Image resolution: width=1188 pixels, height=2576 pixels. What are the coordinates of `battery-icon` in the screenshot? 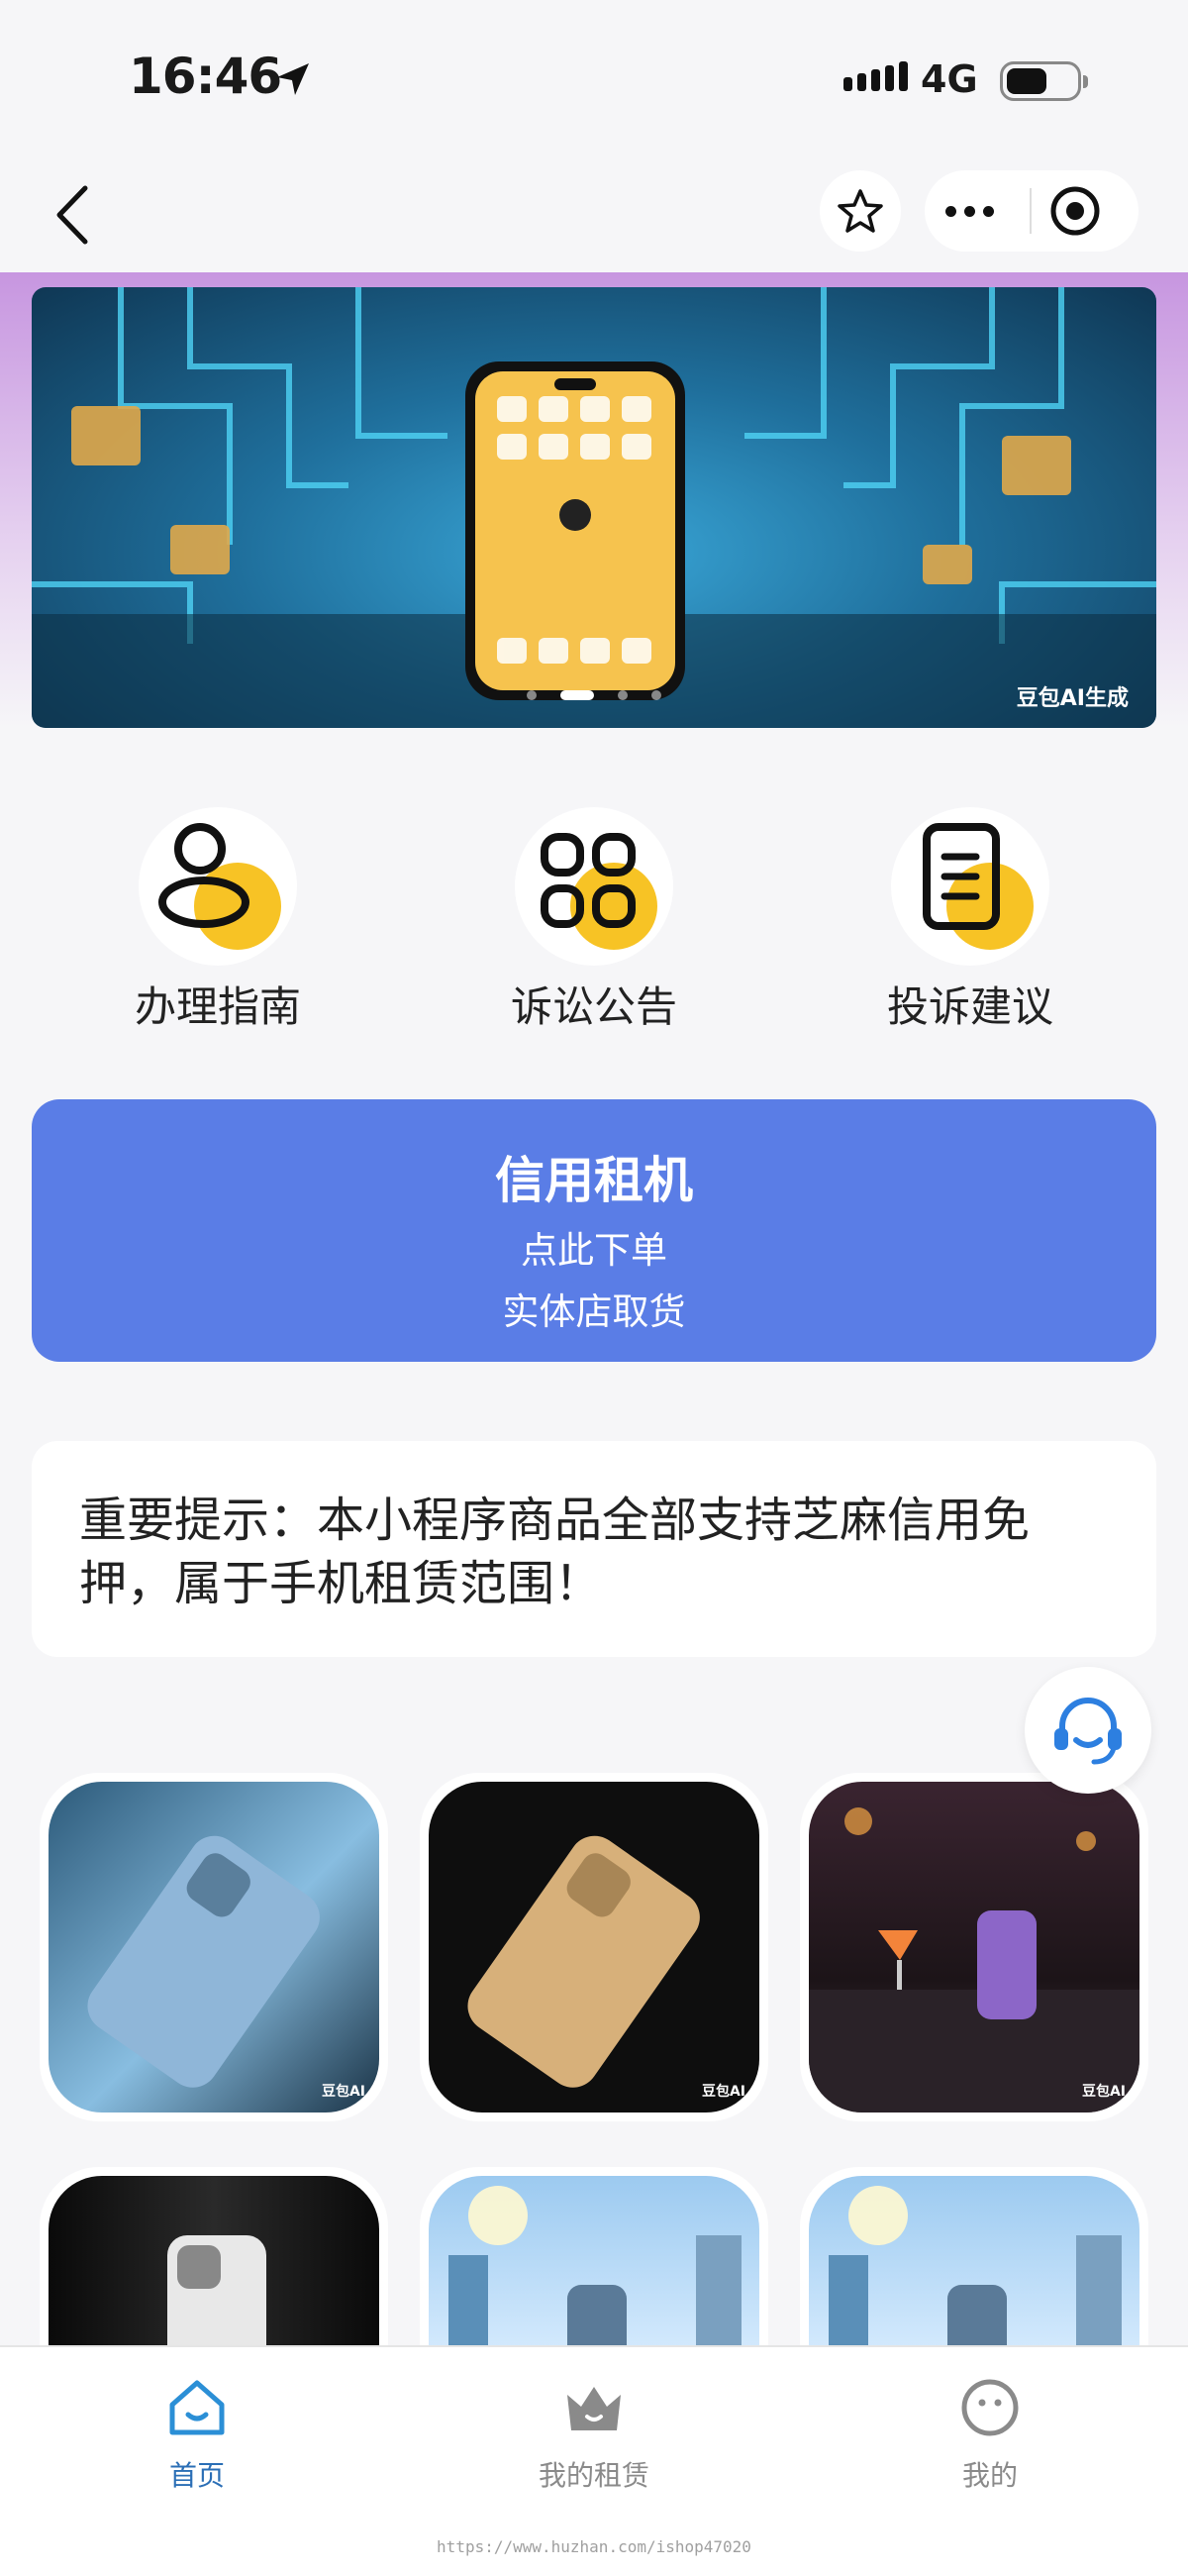 It's located at (1044, 81).